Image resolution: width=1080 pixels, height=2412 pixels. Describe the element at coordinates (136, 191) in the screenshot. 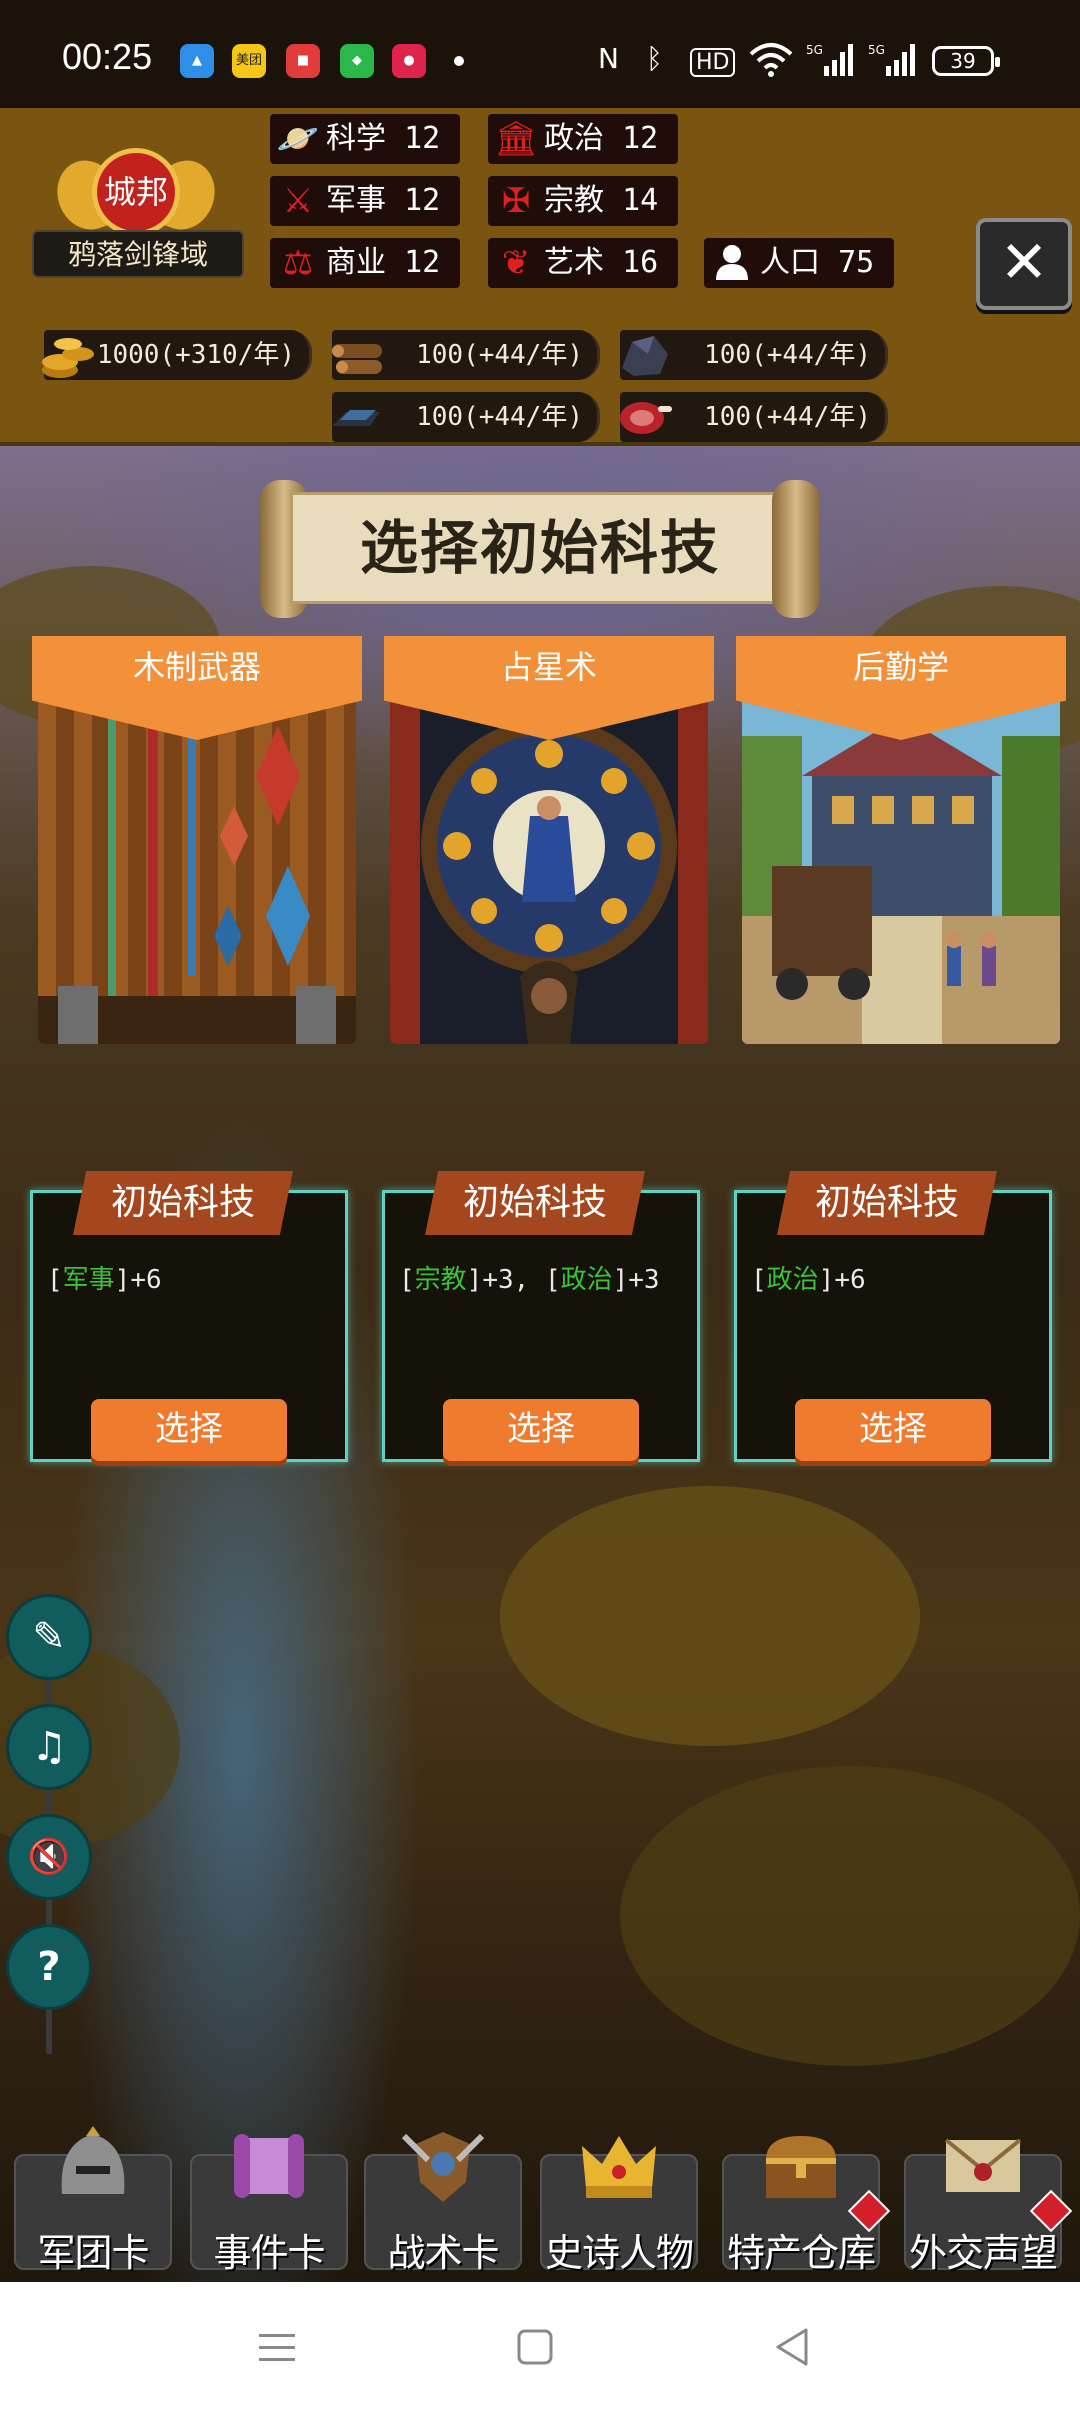

I see `city-badge: 城邦` at that location.